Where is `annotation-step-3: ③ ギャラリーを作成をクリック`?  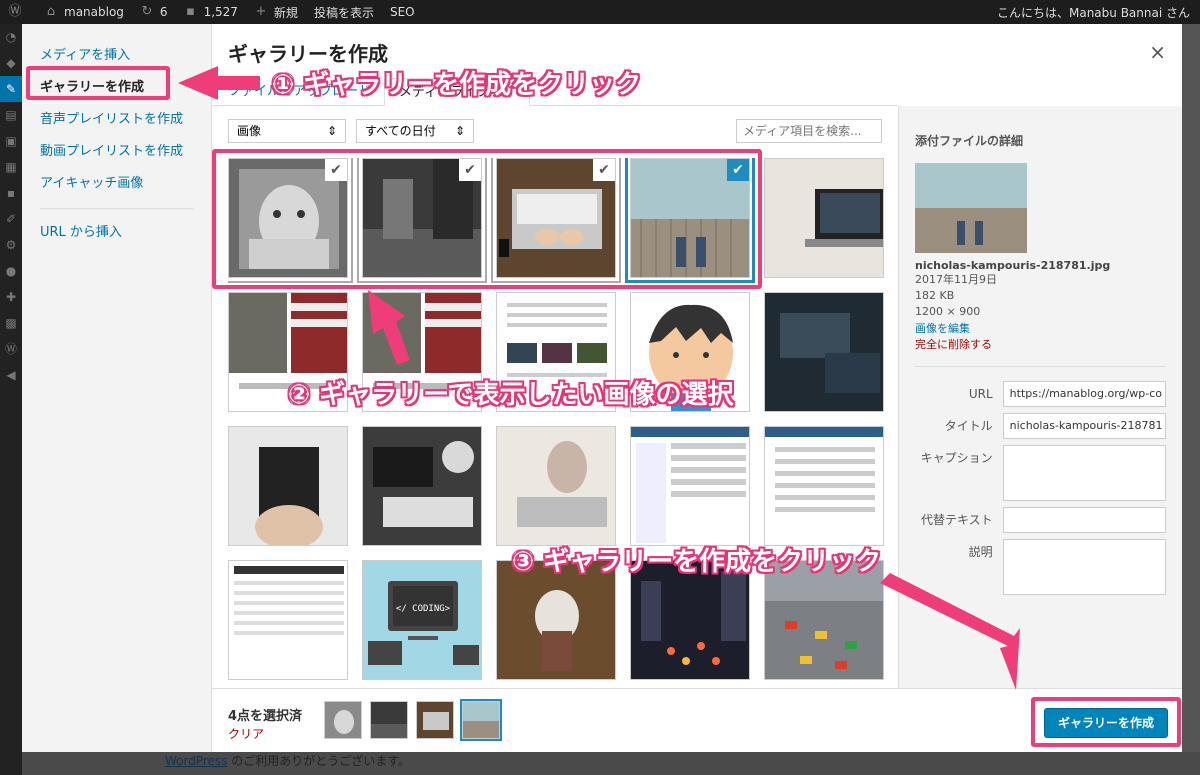
annotation-step-3: ③ ギャラリーを作成をクリック is located at coordinates (697, 562).